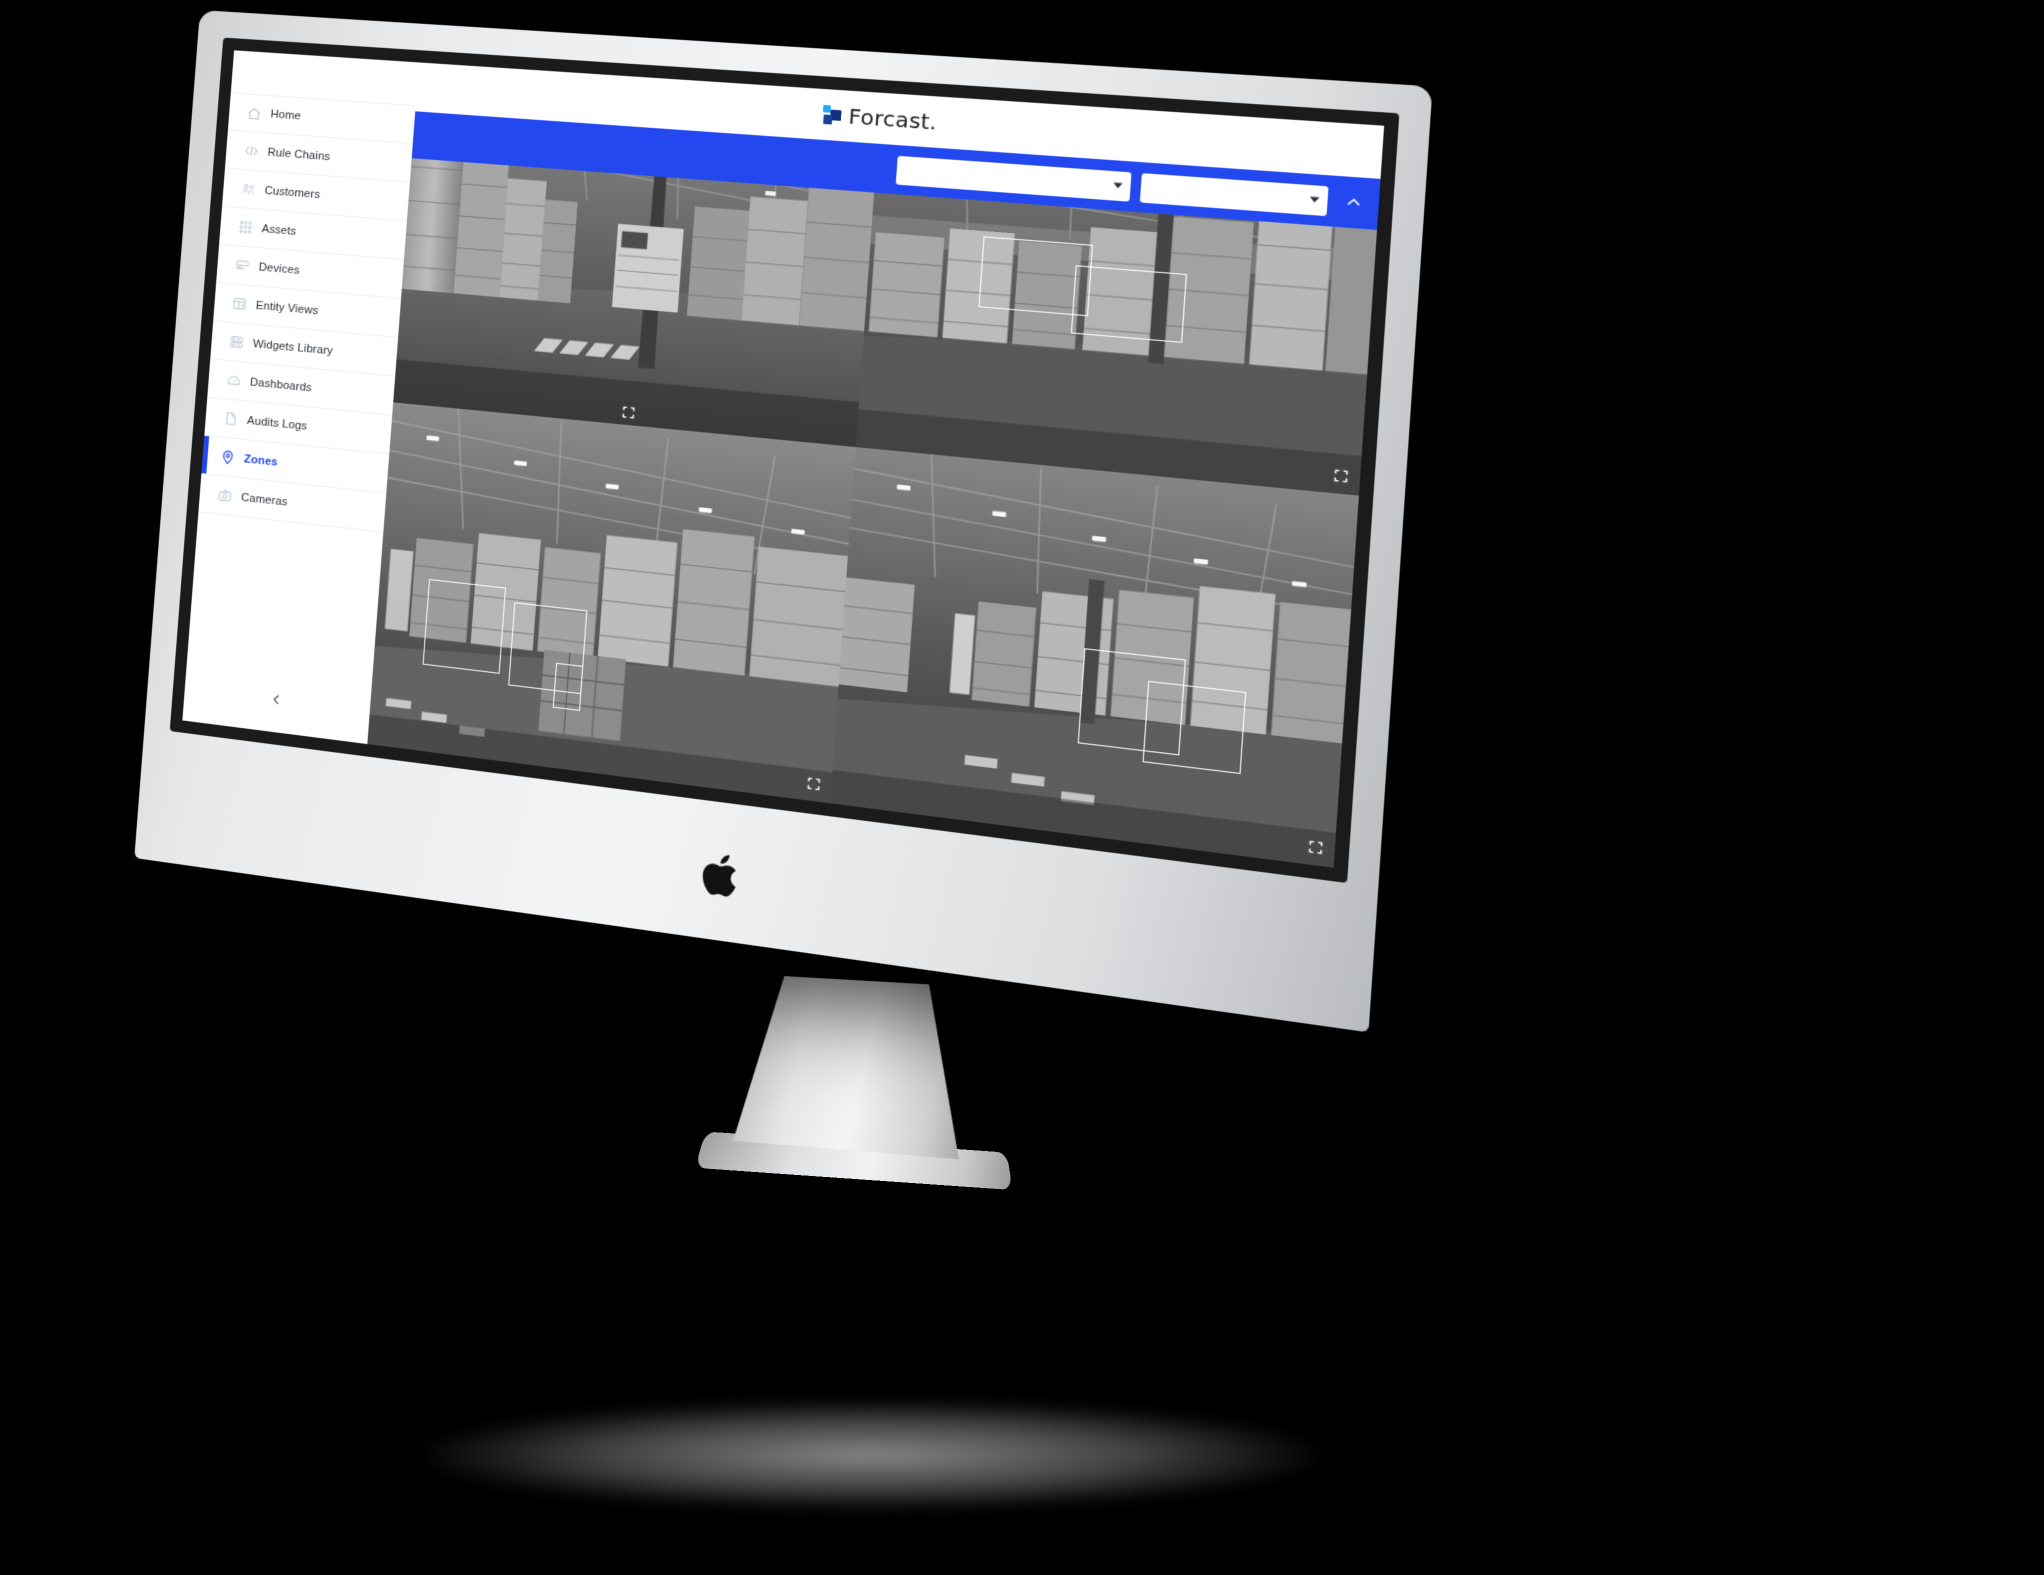 The width and height of the screenshot is (2044, 1575). What do you see at coordinates (299, 154) in the screenshot?
I see `sidebar-item-label: Rule Chains` at bounding box center [299, 154].